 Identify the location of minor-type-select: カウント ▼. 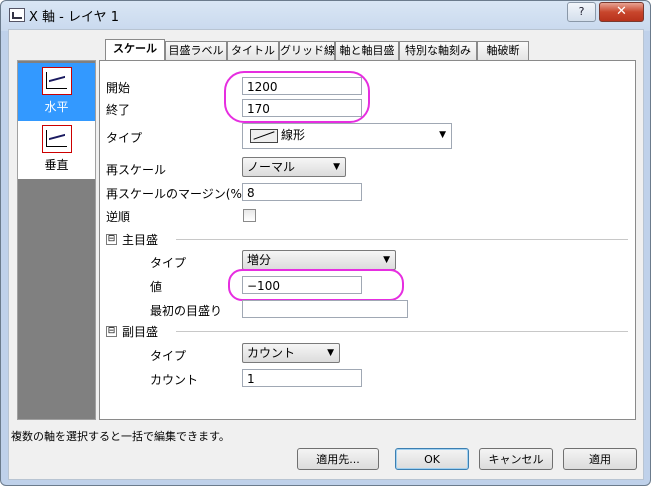
(291, 353).